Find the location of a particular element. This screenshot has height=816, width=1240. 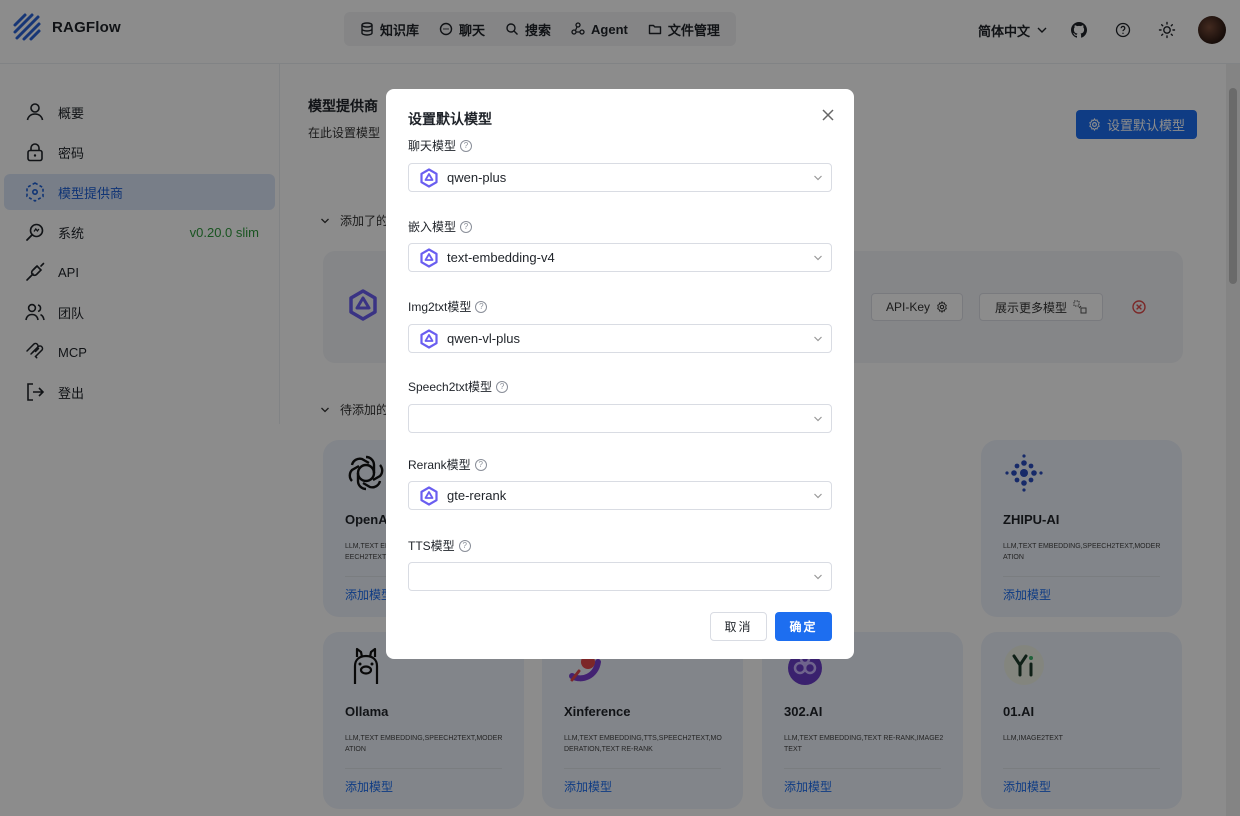

img2txt-model-select: qwen-vl-plus is located at coordinates (620, 338).